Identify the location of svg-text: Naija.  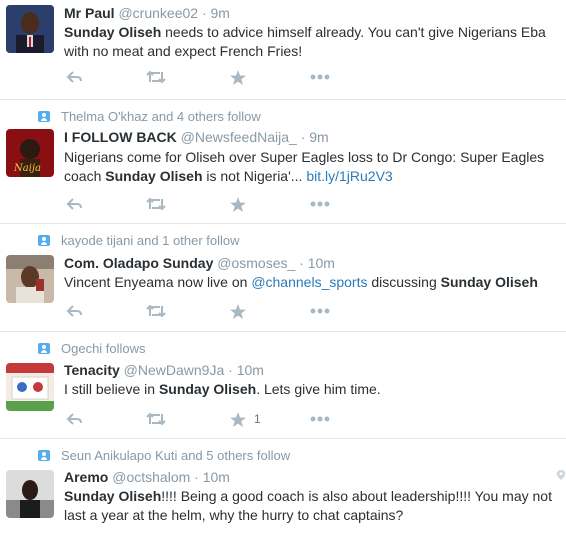
(27, 168).